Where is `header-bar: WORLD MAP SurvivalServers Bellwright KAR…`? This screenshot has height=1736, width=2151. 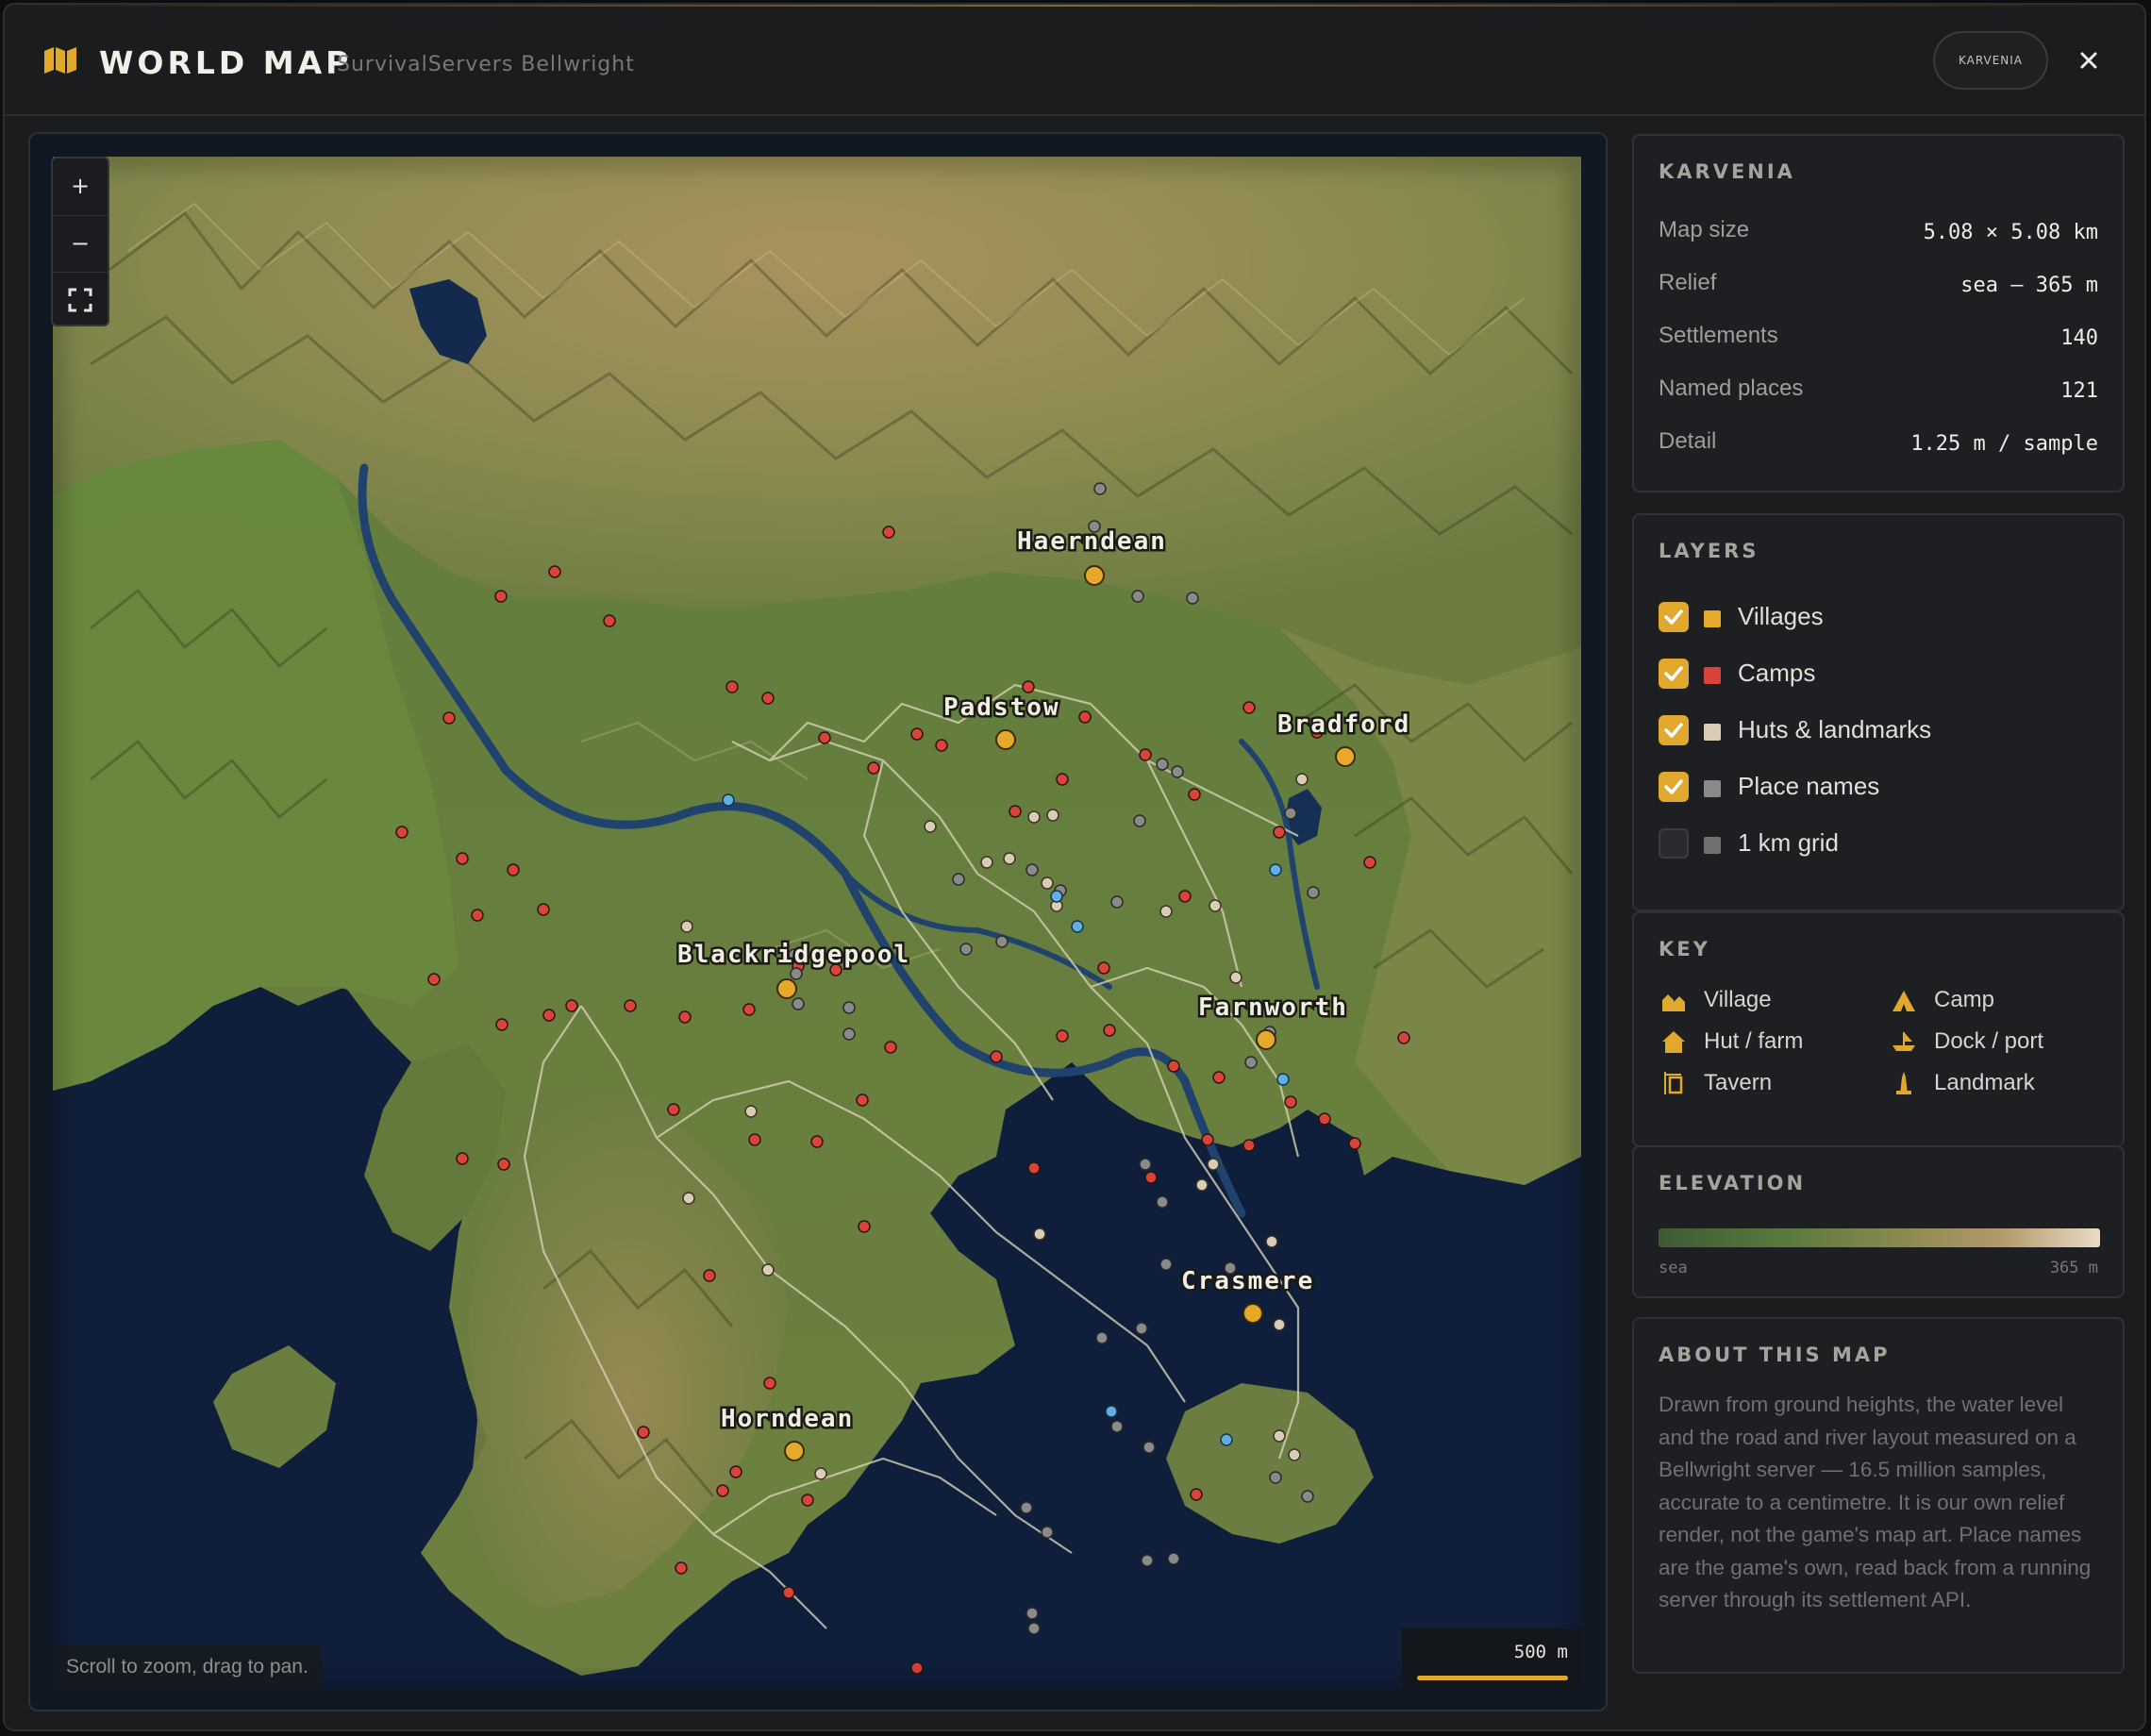
header-bar: WORLD MAP SurvivalServers Bellwright KAR… is located at coordinates (1075, 61).